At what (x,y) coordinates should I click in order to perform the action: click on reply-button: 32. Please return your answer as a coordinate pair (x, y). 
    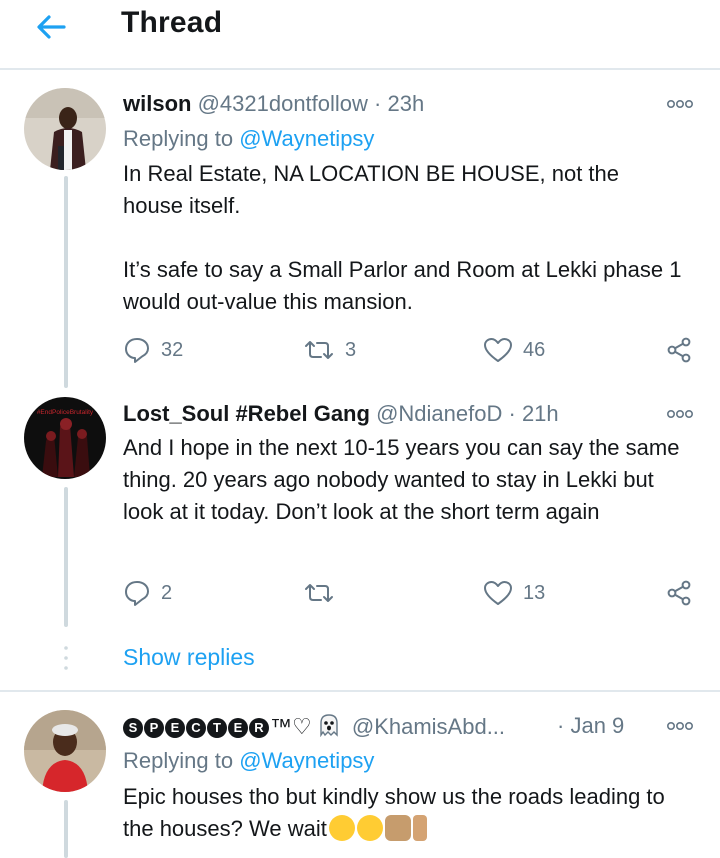
    Looking at the image, I should click on (153, 350).